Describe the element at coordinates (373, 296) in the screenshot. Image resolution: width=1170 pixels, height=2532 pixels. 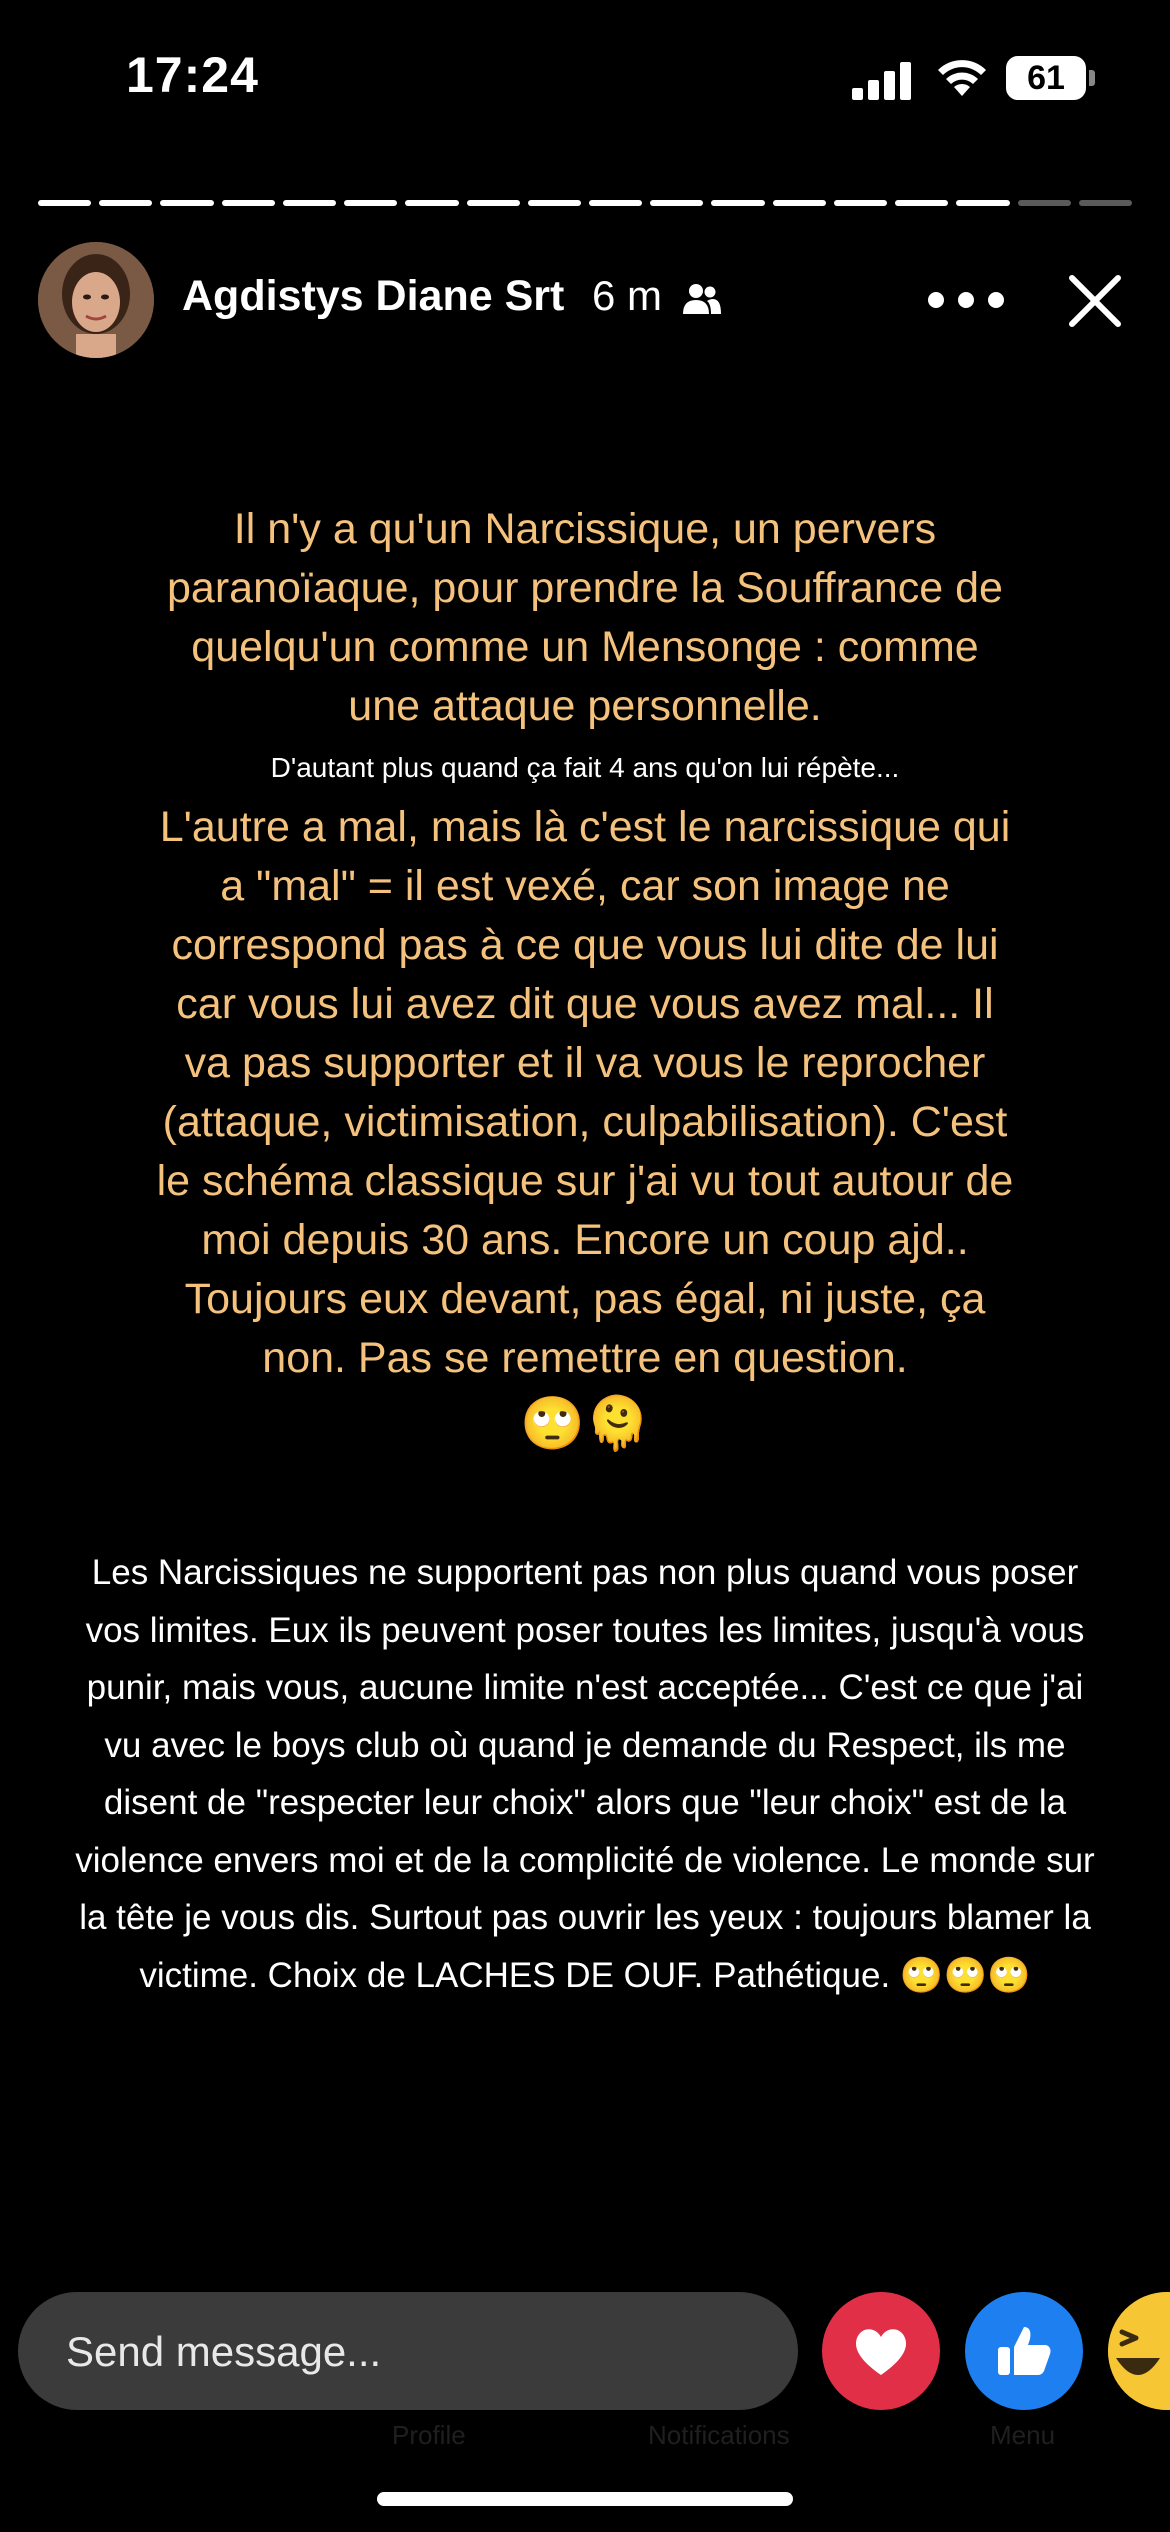
I see `author-name: Agdistys Diane Srt` at that location.